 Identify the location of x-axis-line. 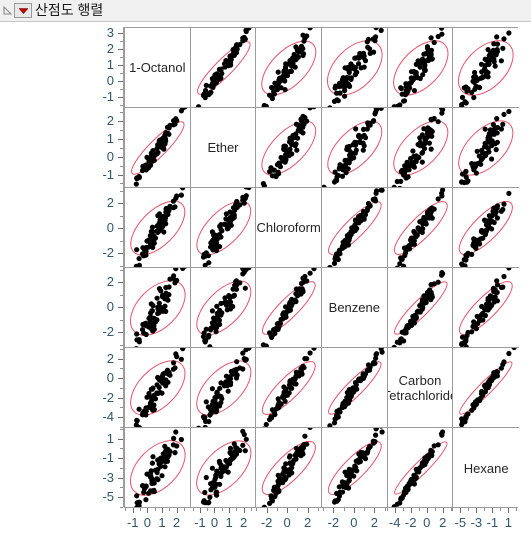
(288, 507).